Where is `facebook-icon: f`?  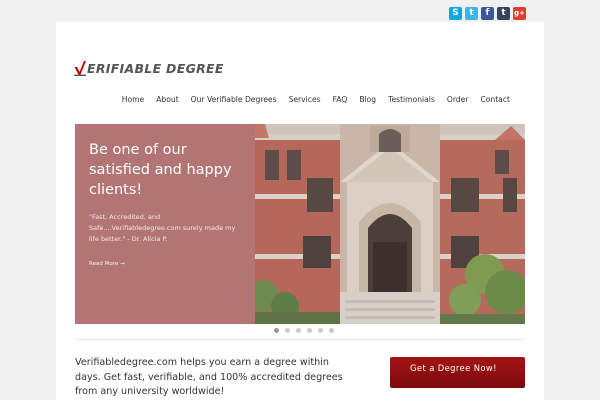
facebook-icon: f is located at coordinates (487, 13).